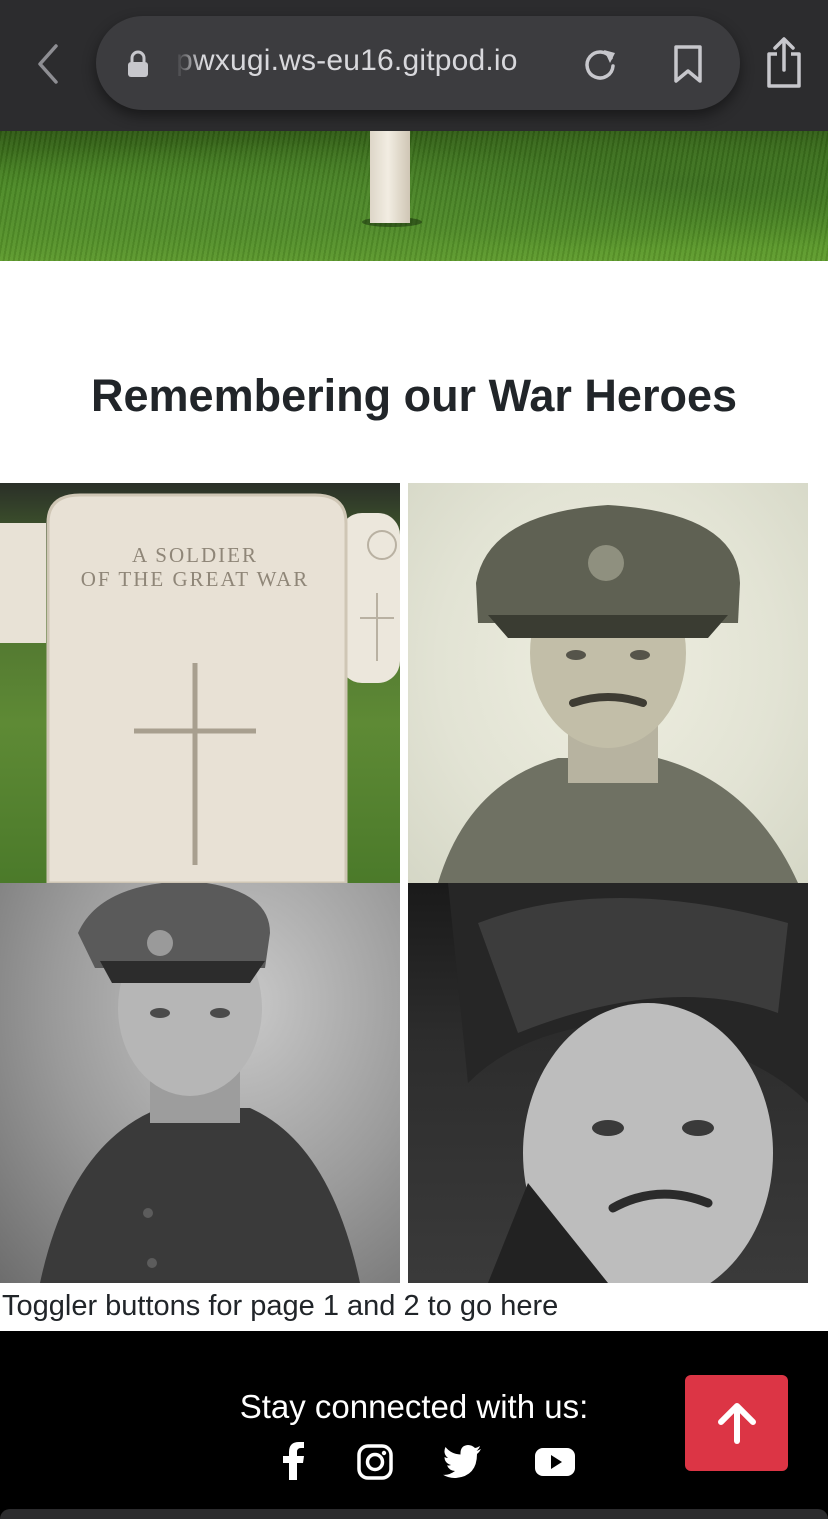 The image size is (828, 1519). I want to click on youtube-icon, so click(555, 1461).